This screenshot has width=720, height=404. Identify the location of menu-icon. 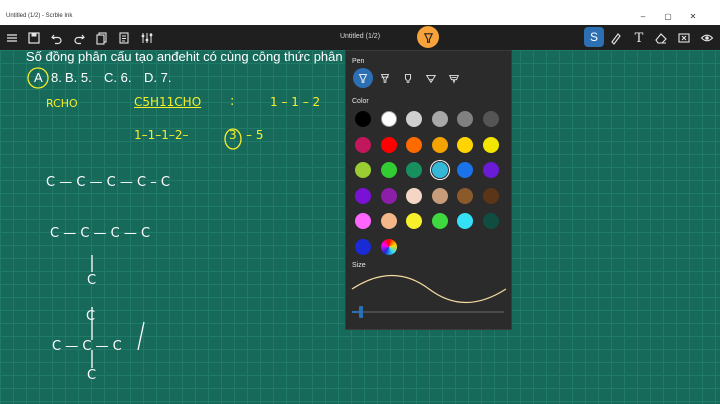
(12, 38).